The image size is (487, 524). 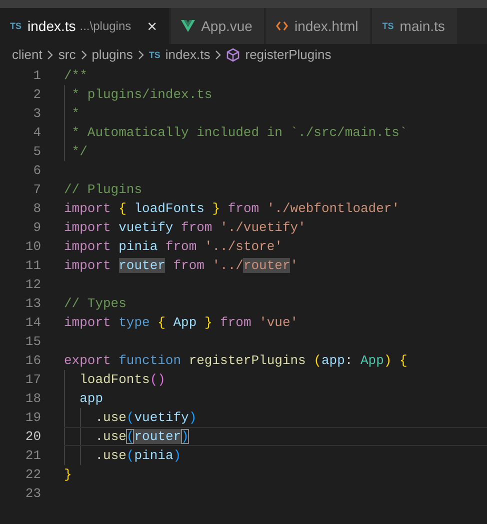 I want to click on line-number: 1, so click(x=36, y=75).